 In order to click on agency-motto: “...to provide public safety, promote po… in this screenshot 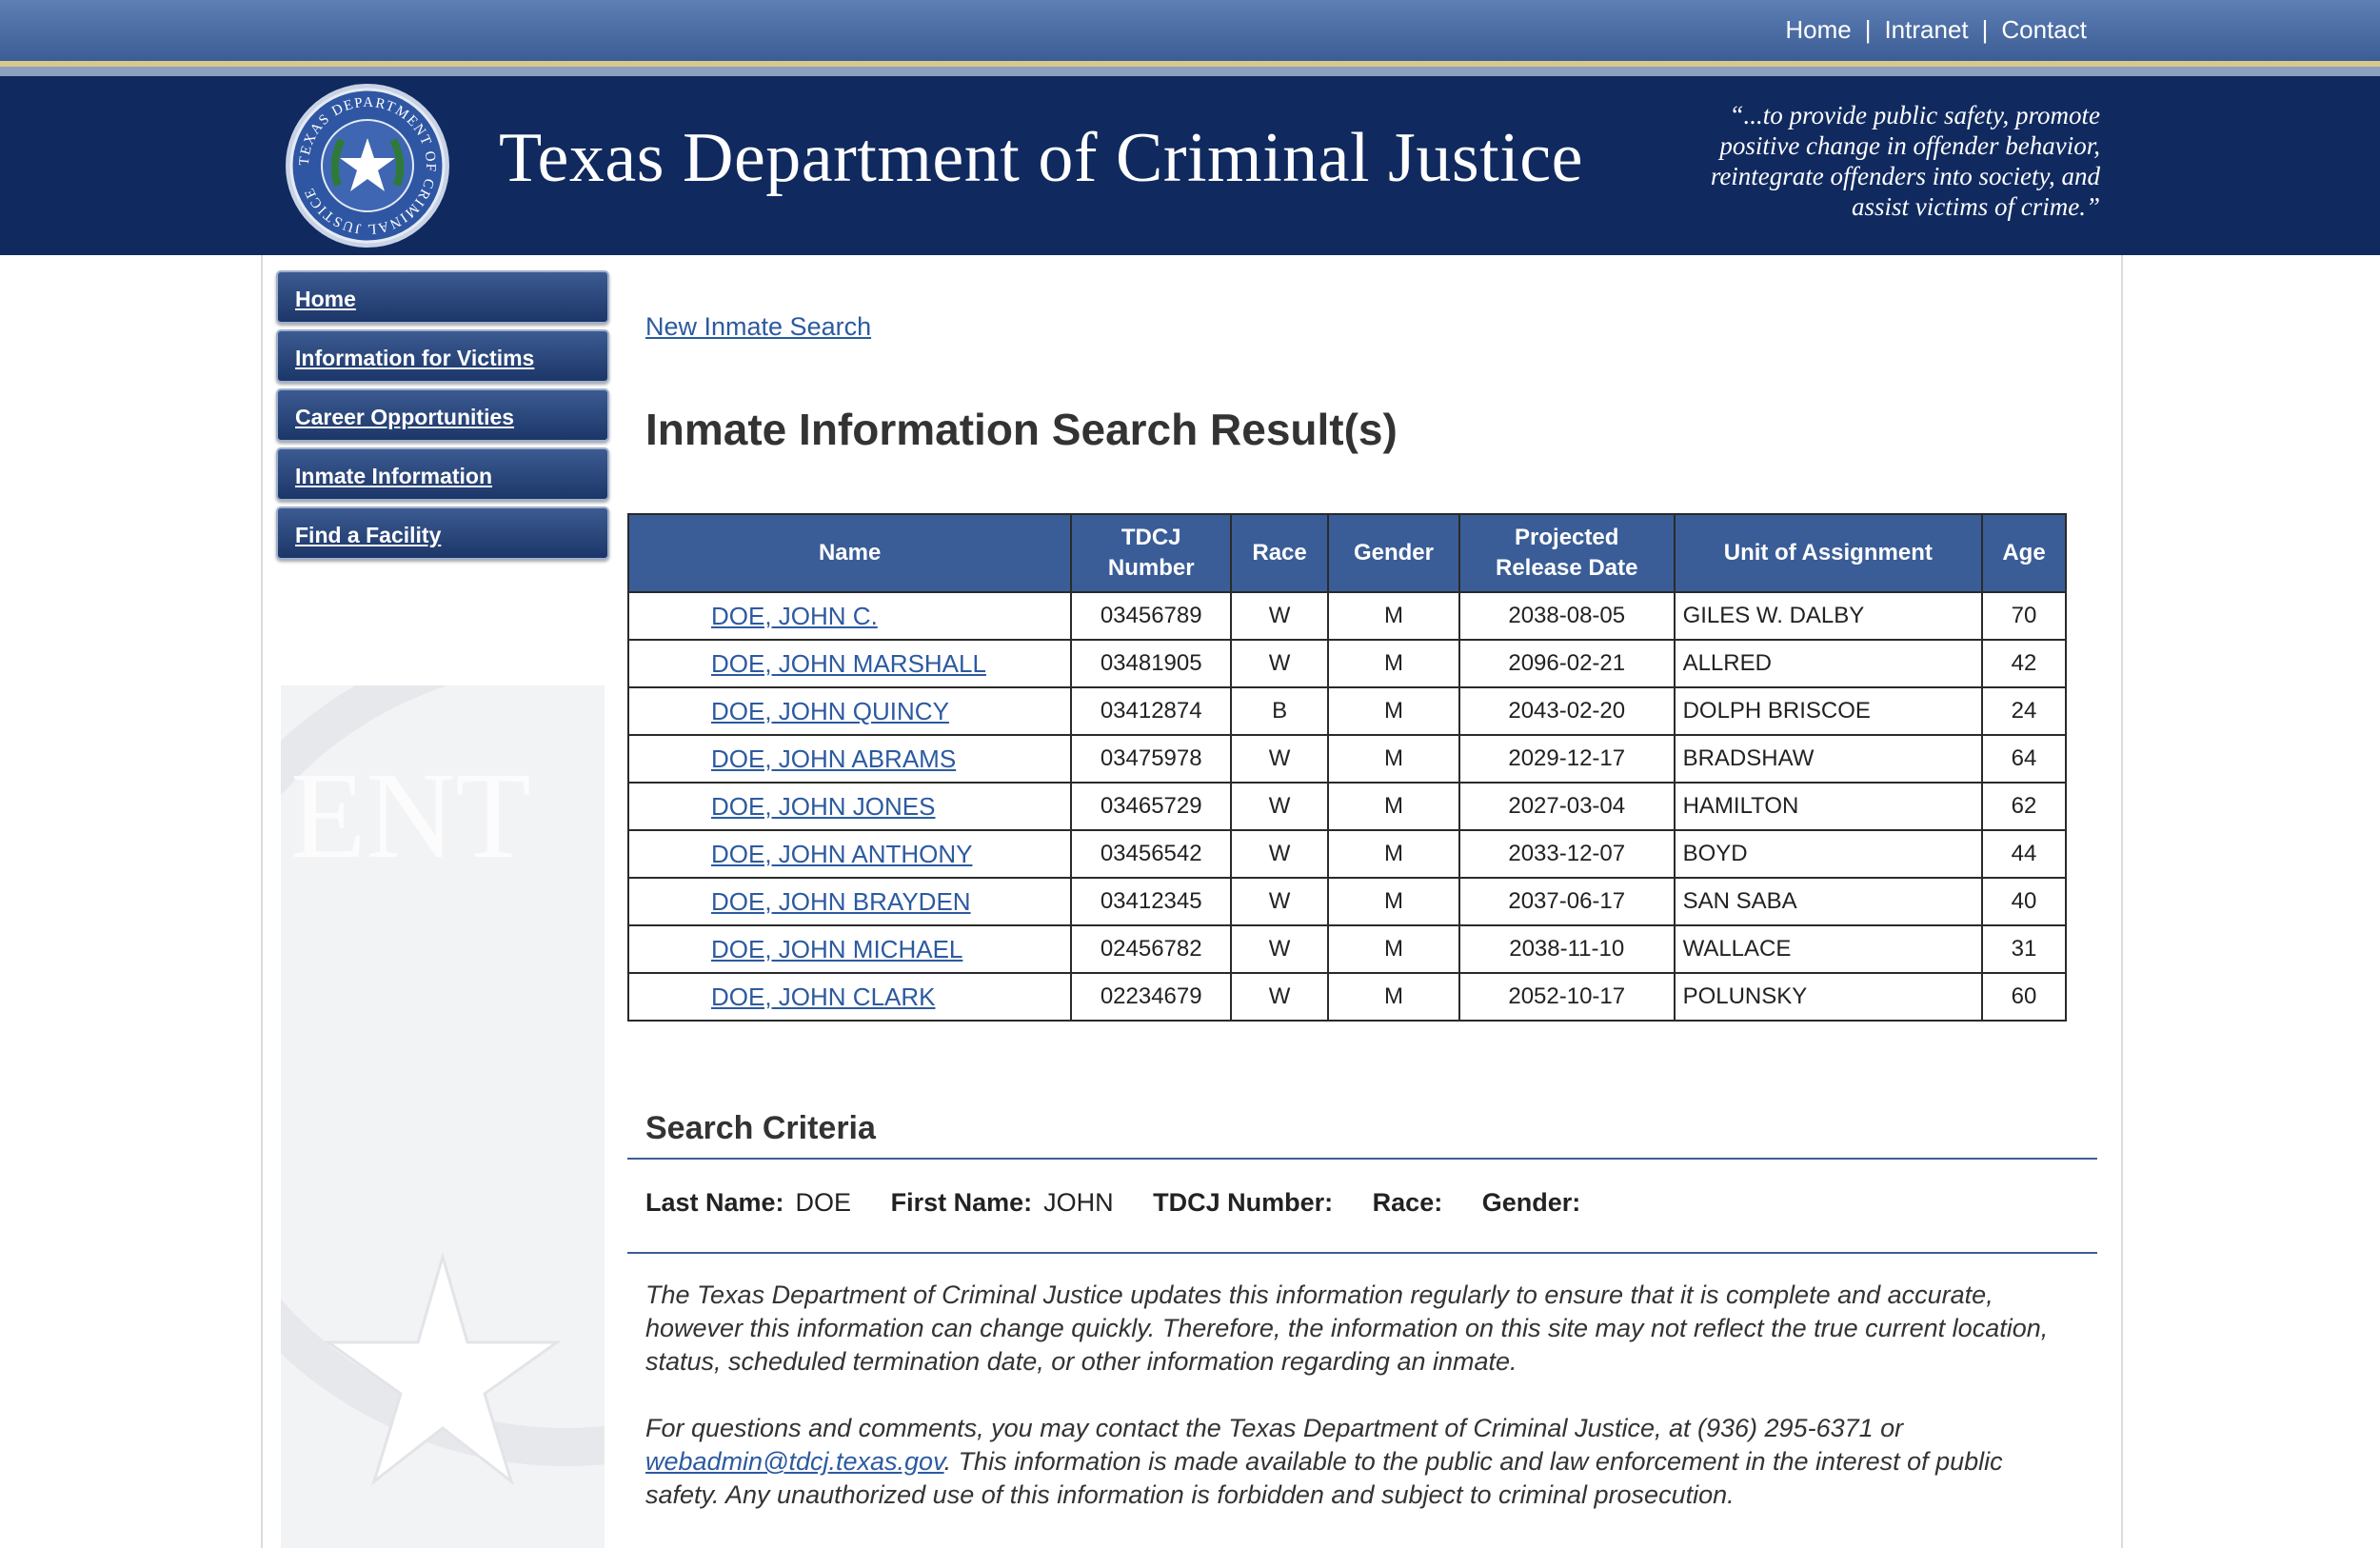, I will do `click(1905, 161)`.